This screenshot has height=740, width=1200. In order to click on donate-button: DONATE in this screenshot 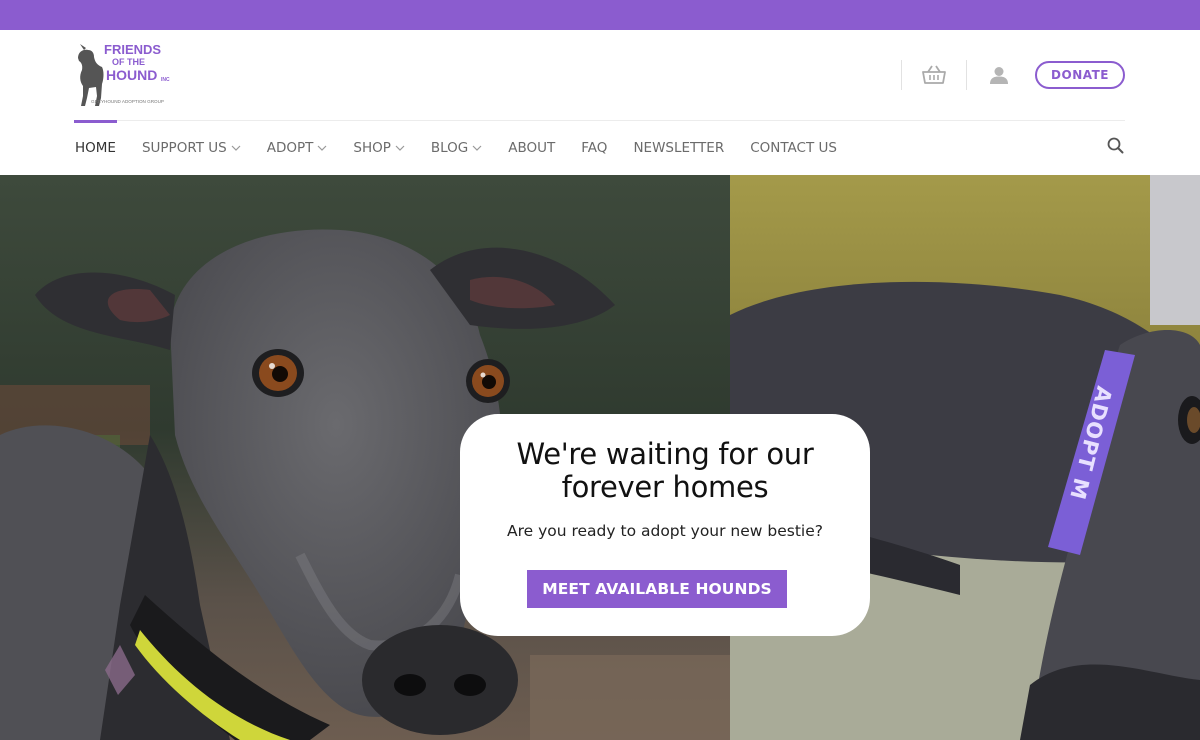, I will do `click(1080, 75)`.